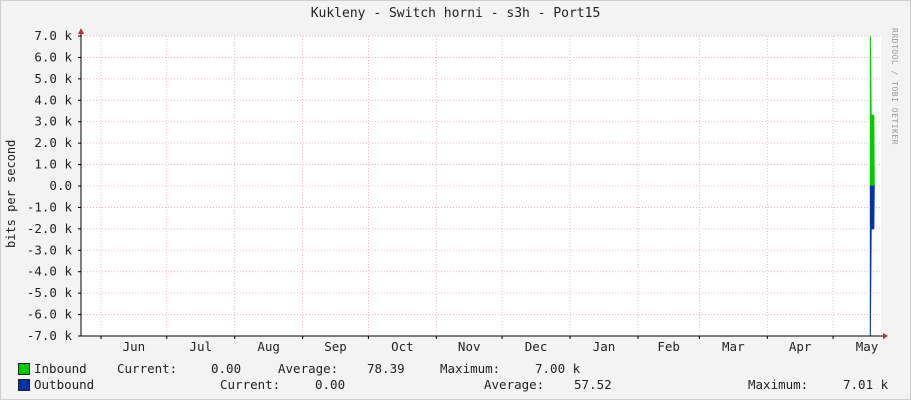 This screenshot has height=400, width=911. Describe the element at coordinates (50, 249) in the screenshot. I see `y-tick-label: -3.0 k` at that location.